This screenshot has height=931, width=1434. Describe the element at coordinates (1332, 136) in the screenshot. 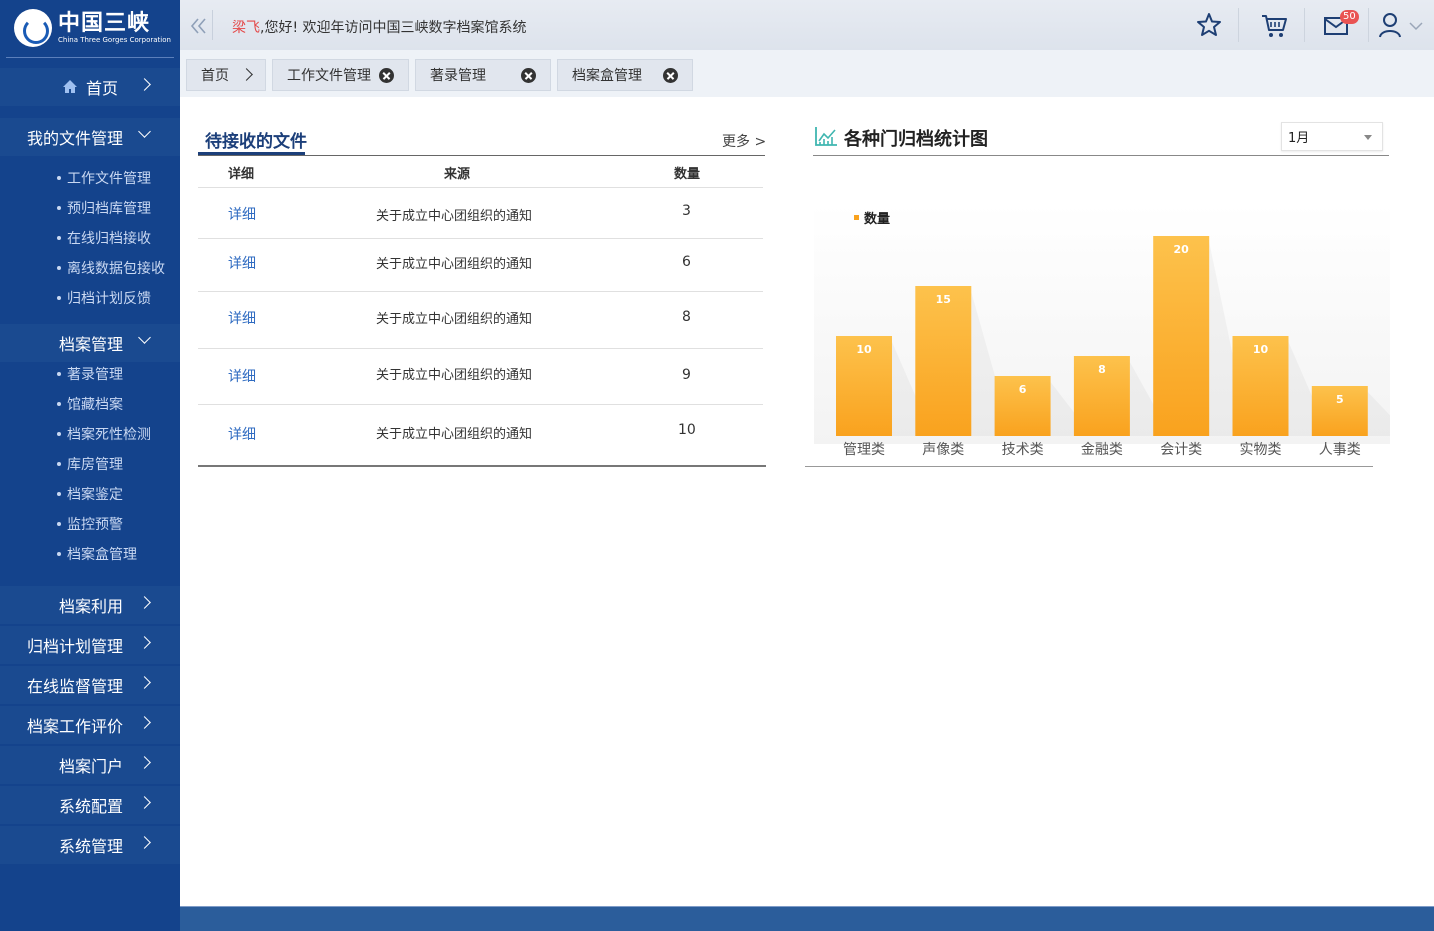

I see `month-select: 1月` at that location.